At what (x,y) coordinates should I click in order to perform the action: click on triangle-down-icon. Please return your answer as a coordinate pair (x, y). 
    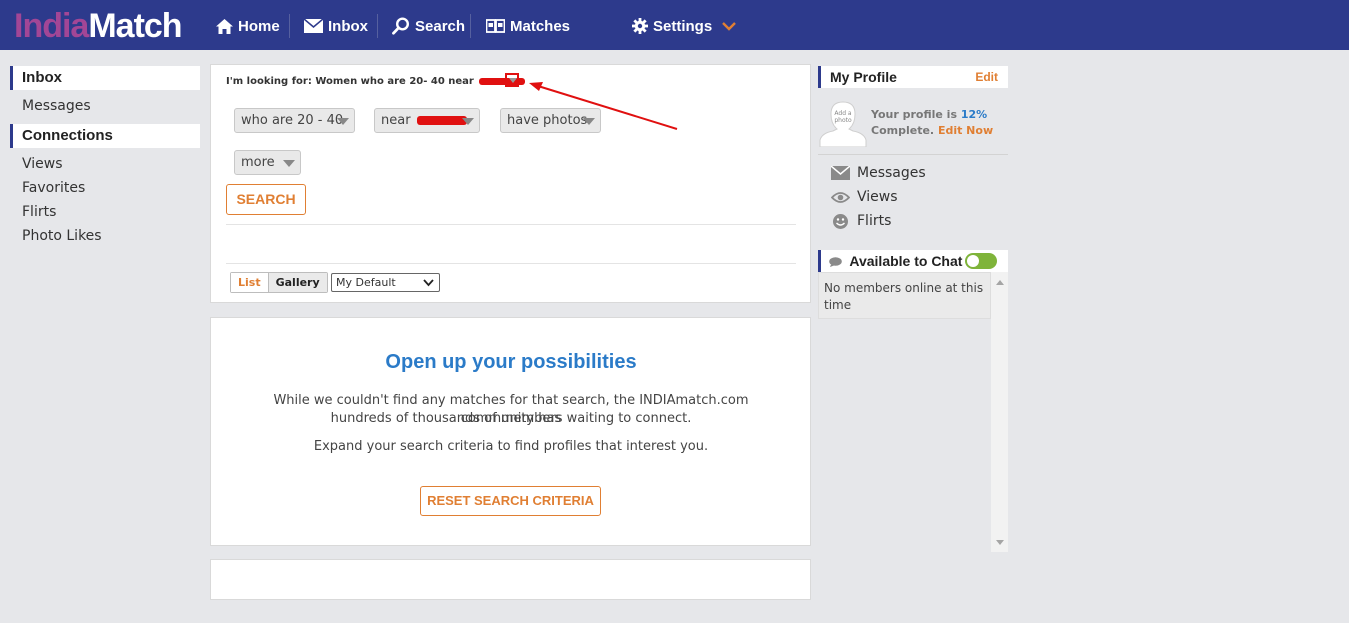
    Looking at the image, I should click on (513, 80).